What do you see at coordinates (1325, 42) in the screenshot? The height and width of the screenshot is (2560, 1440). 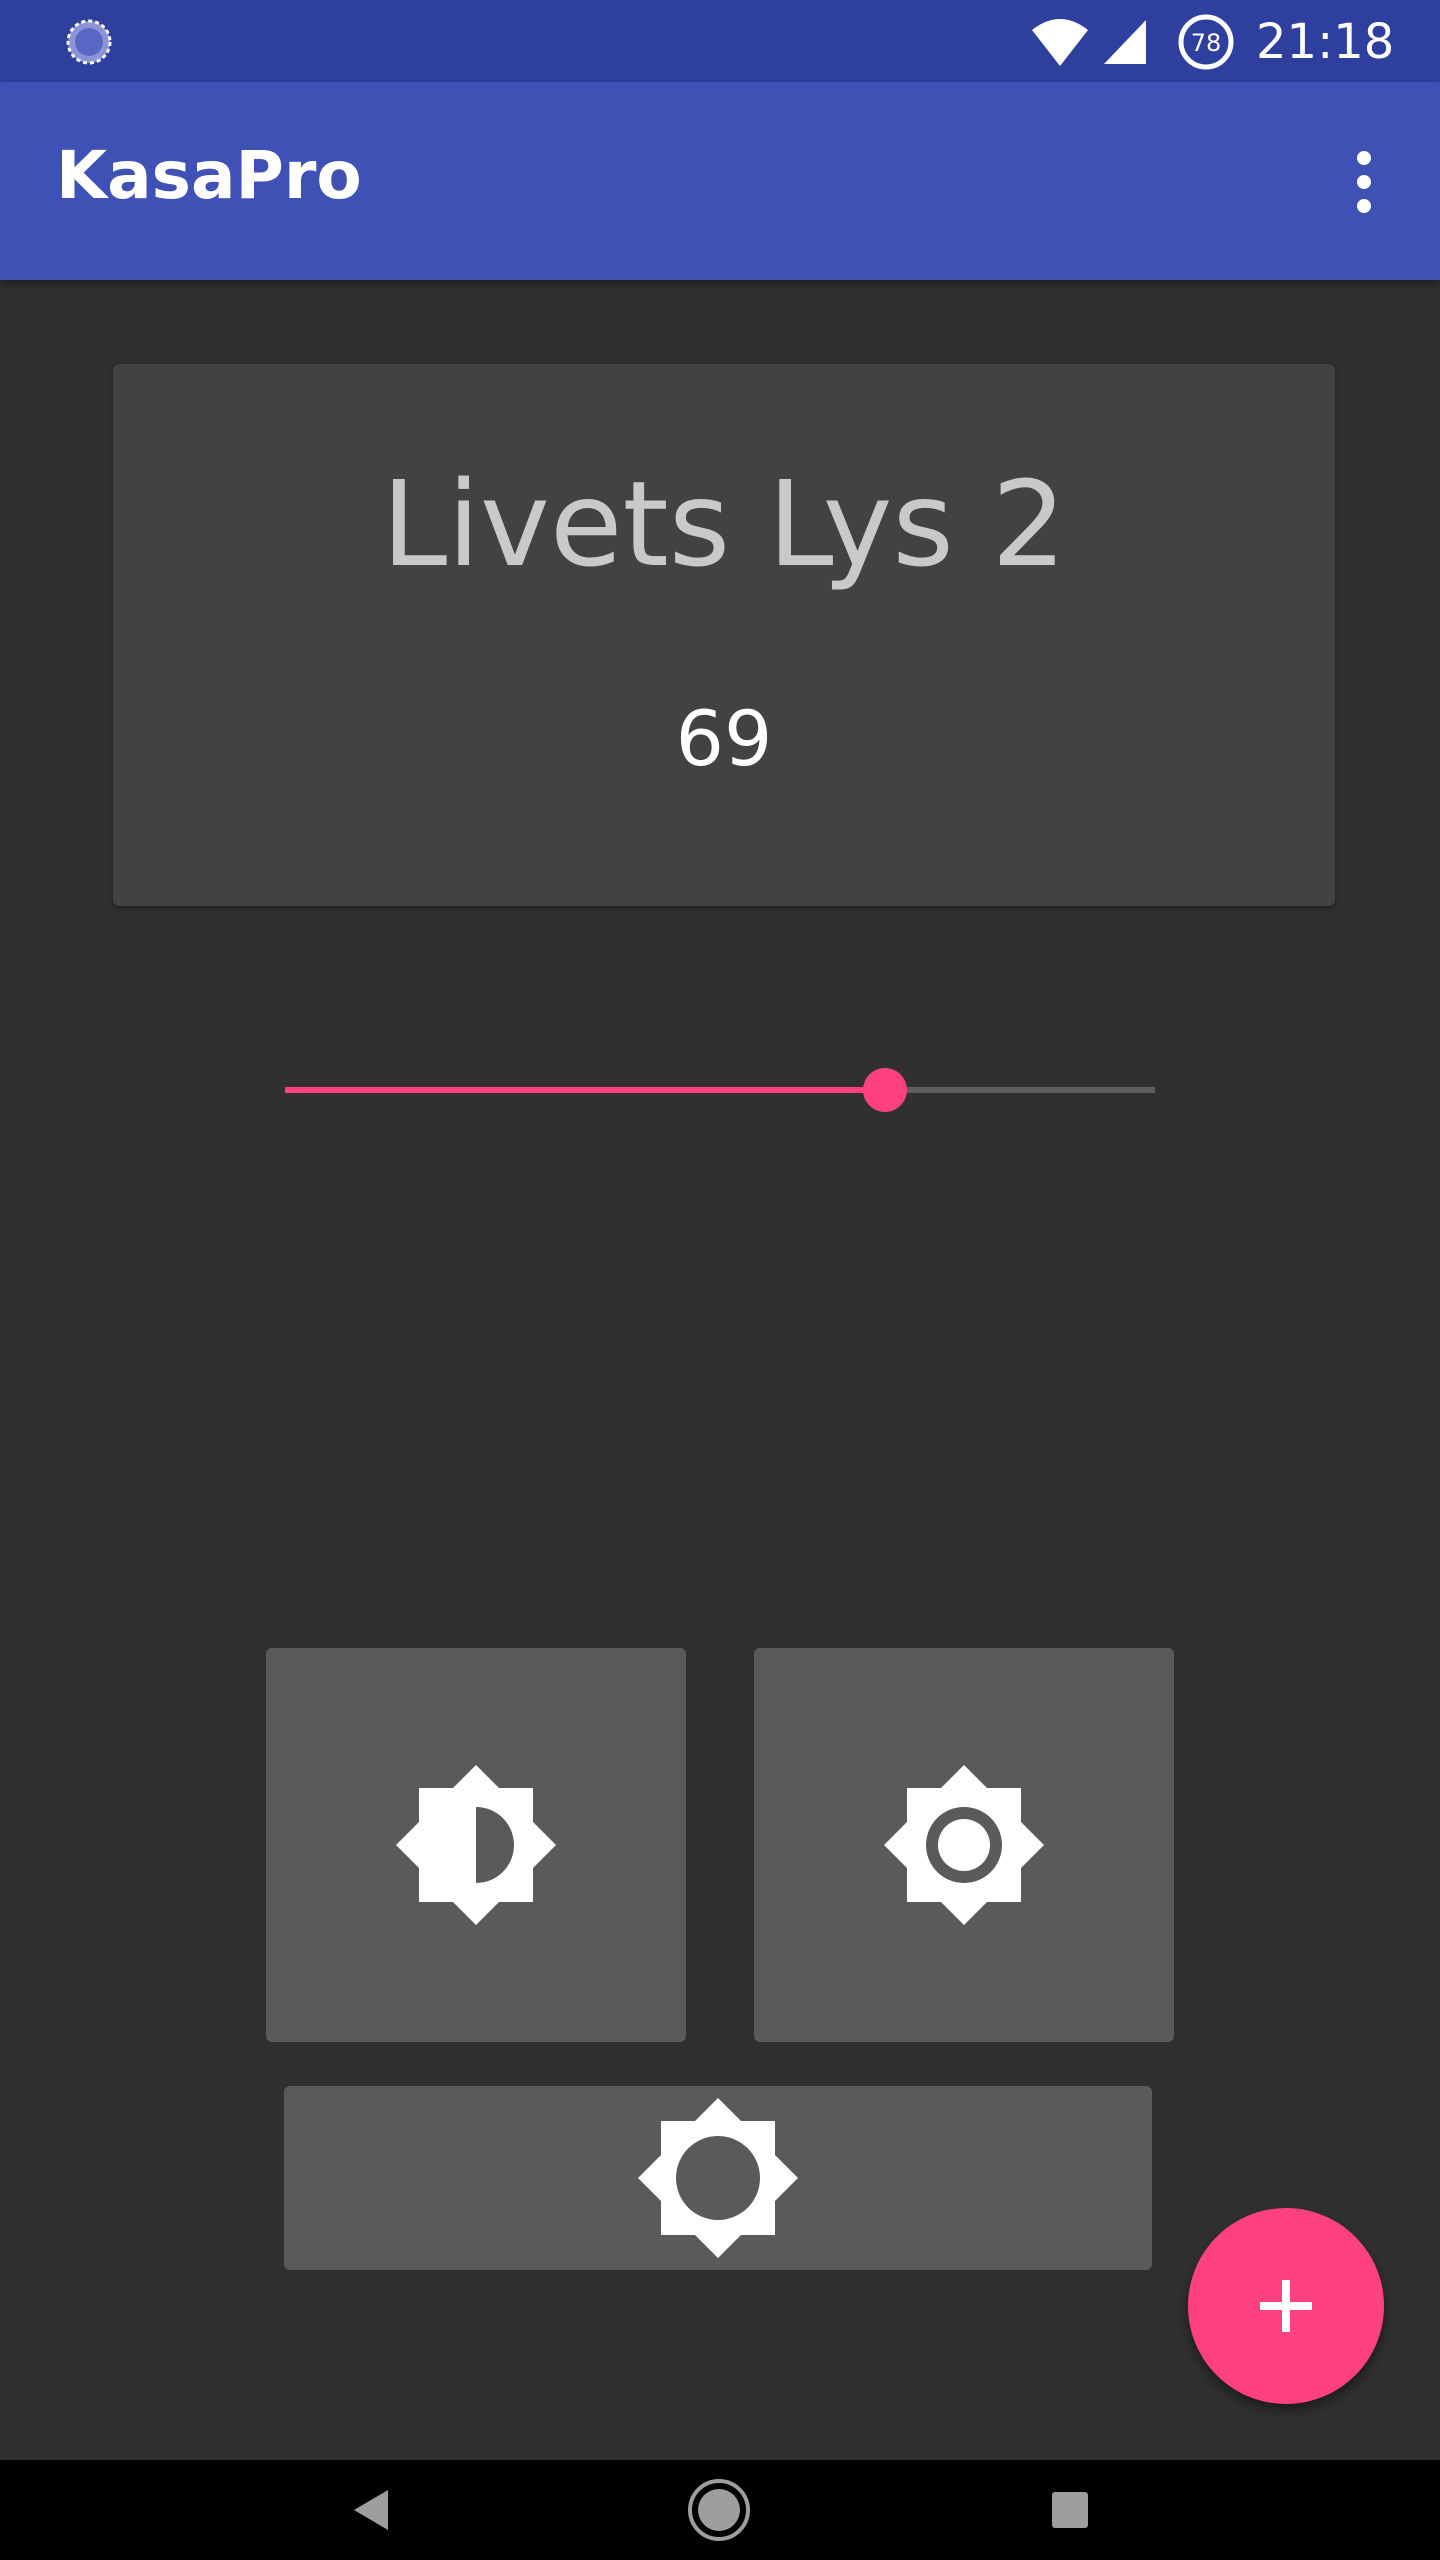 I see `status-time: 21:18` at bounding box center [1325, 42].